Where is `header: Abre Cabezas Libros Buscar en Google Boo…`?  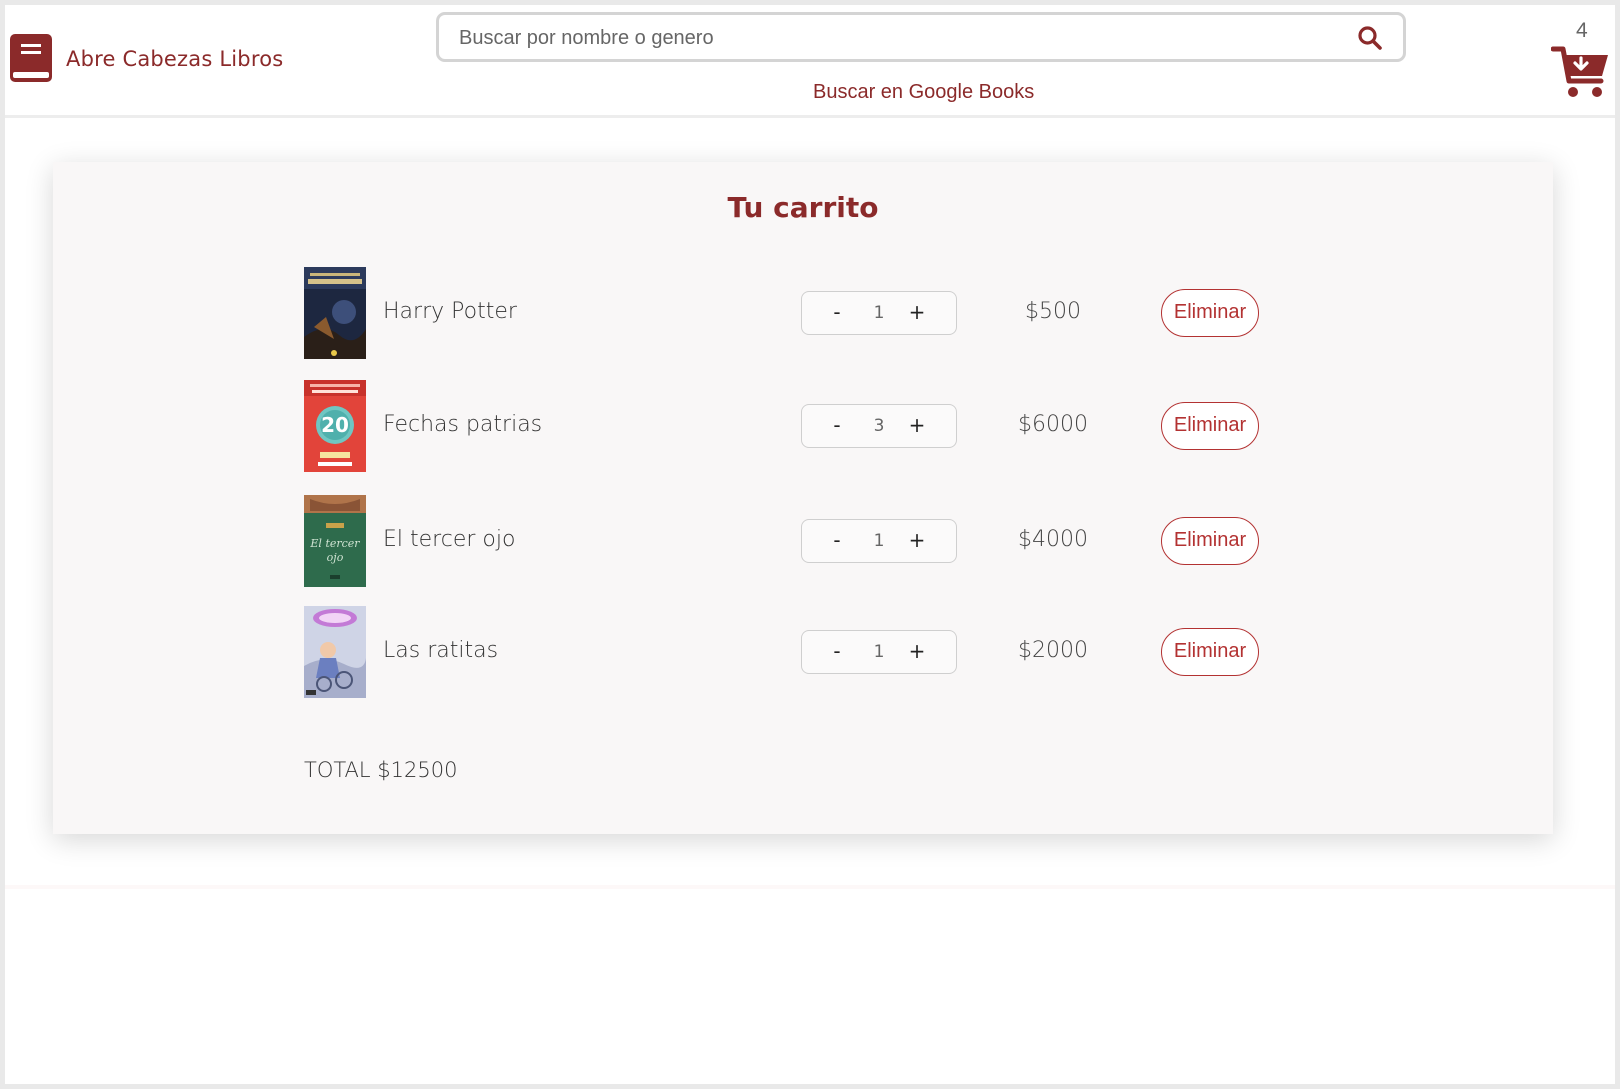
header: Abre Cabezas Libros Buscar en Google Boo… is located at coordinates (810, 61).